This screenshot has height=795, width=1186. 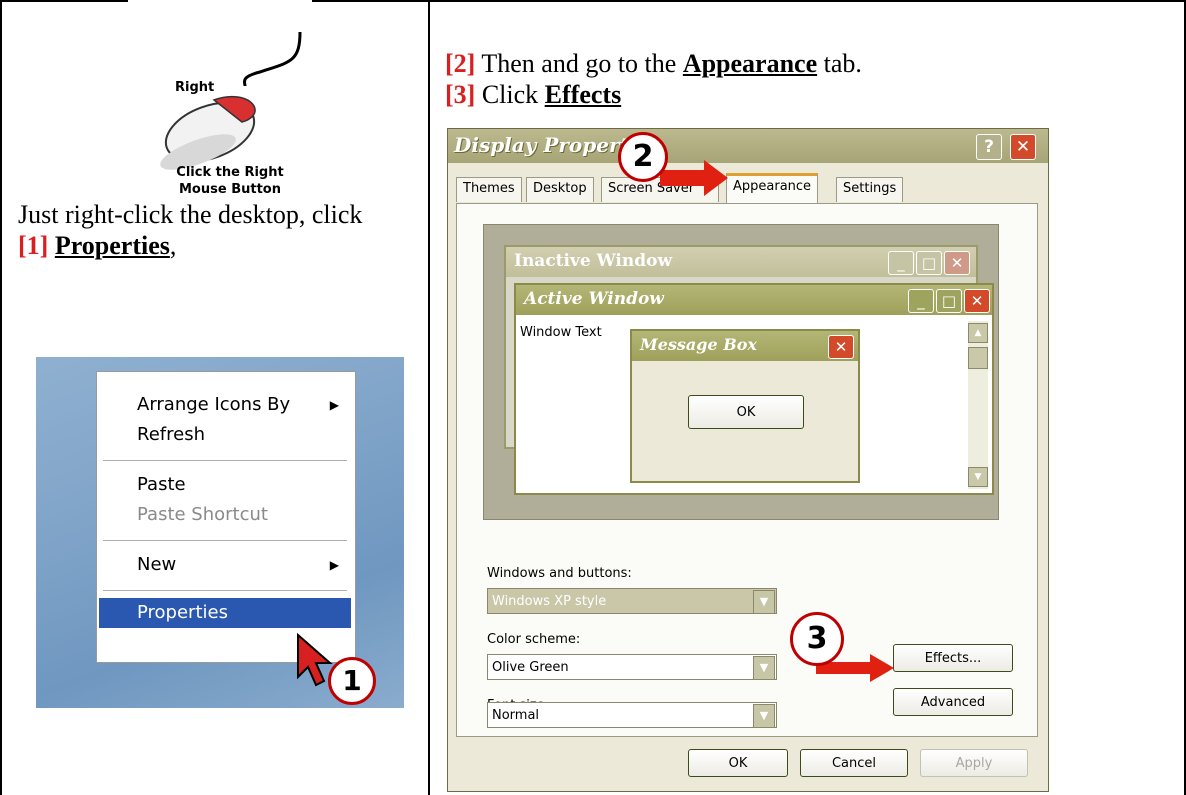 I want to click on message-box-ok-button: OK, so click(x=746, y=412).